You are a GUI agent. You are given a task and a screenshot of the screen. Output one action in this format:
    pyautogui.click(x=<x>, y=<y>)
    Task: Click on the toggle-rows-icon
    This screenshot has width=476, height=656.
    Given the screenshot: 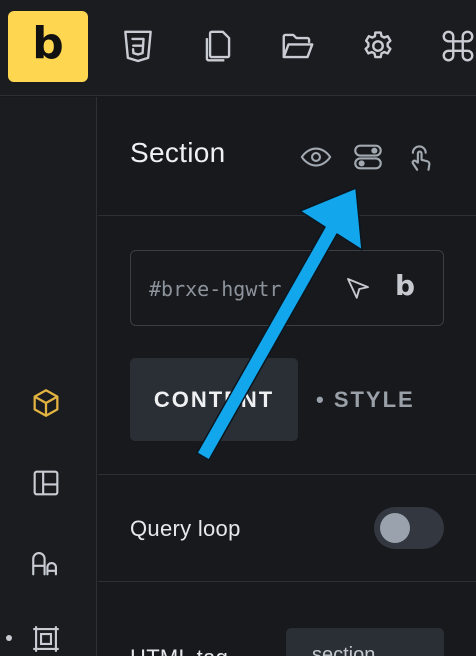 What is the action you would take?
    pyautogui.click(x=368, y=157)
    